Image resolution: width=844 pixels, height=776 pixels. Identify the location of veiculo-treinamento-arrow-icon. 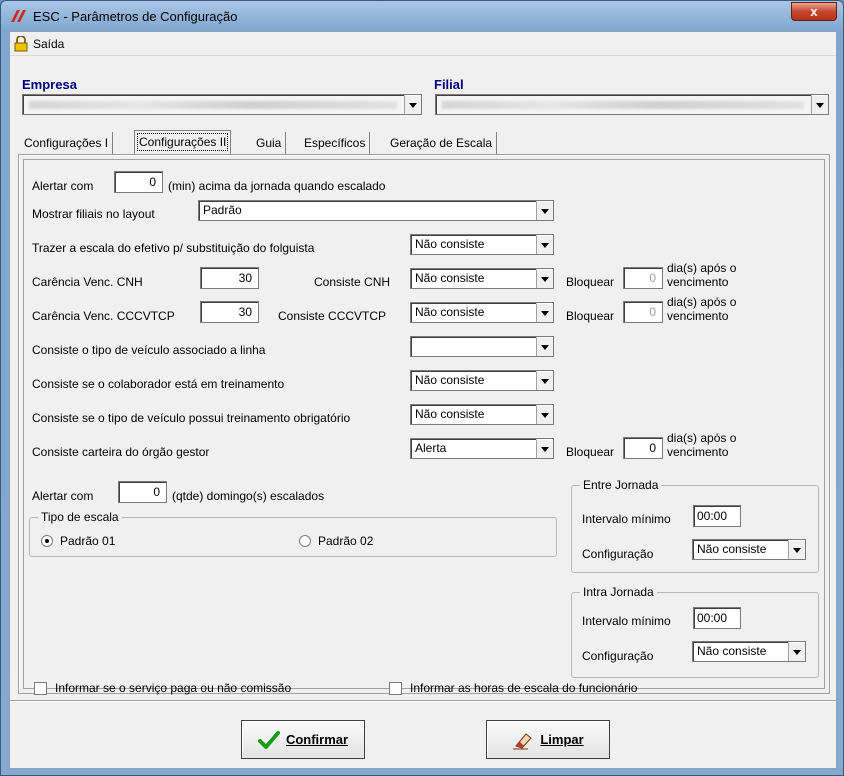
(544, 414).